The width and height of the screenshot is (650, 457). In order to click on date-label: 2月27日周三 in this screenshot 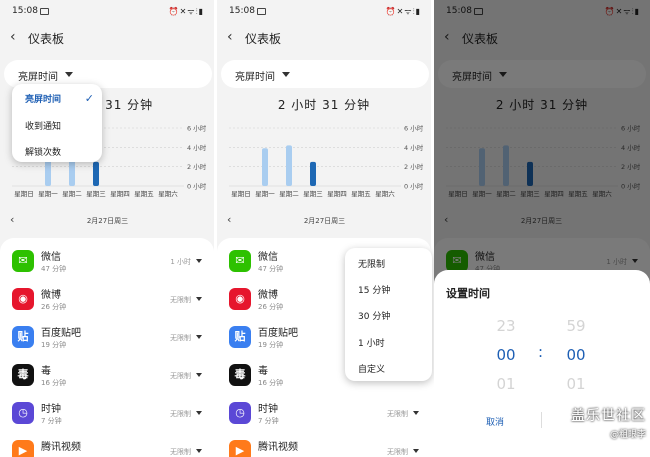, I will do `click(107, 221)`.